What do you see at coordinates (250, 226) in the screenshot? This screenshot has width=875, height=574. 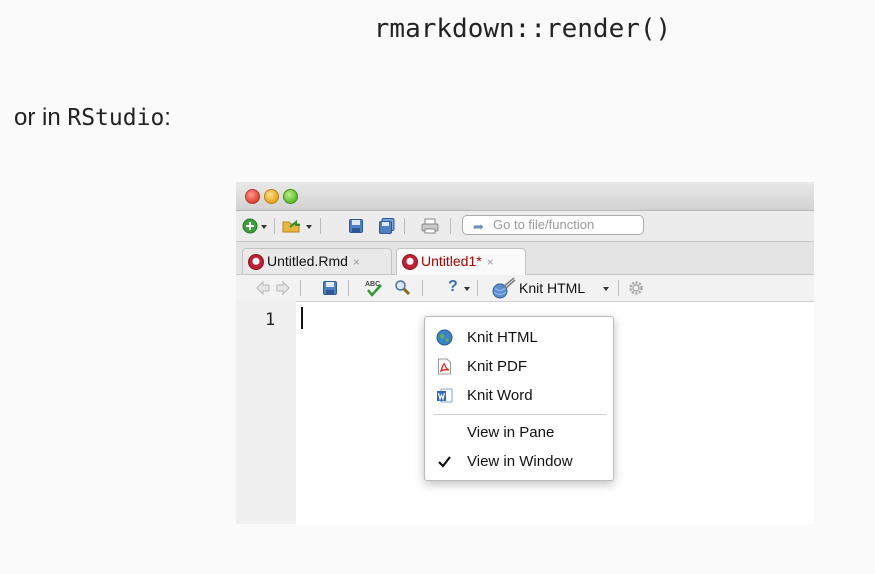 I see `new-file-icon` at bounding box center [250, 226].